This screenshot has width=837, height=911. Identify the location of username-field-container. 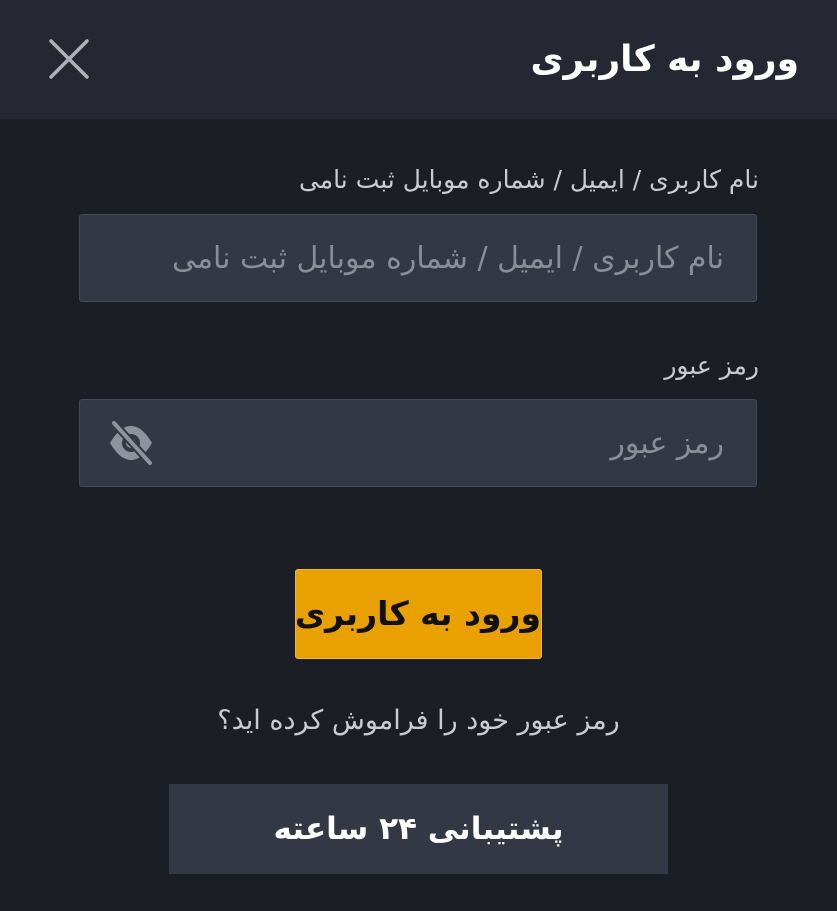
(418, 258).